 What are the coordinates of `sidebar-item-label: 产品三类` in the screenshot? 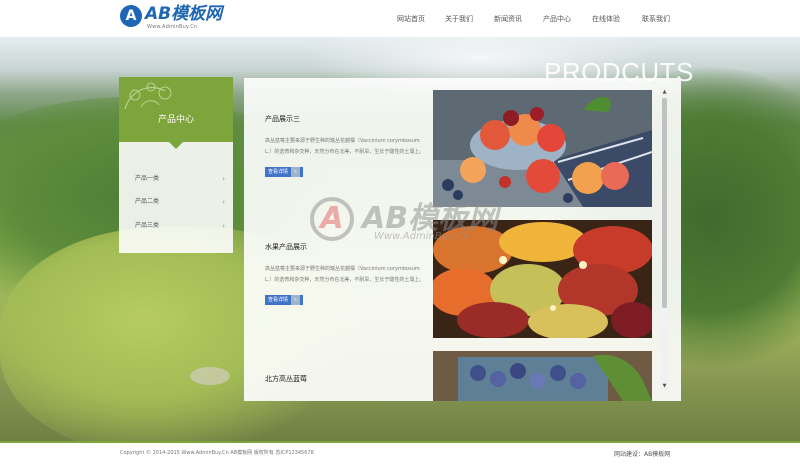 It's located at (147, 225).